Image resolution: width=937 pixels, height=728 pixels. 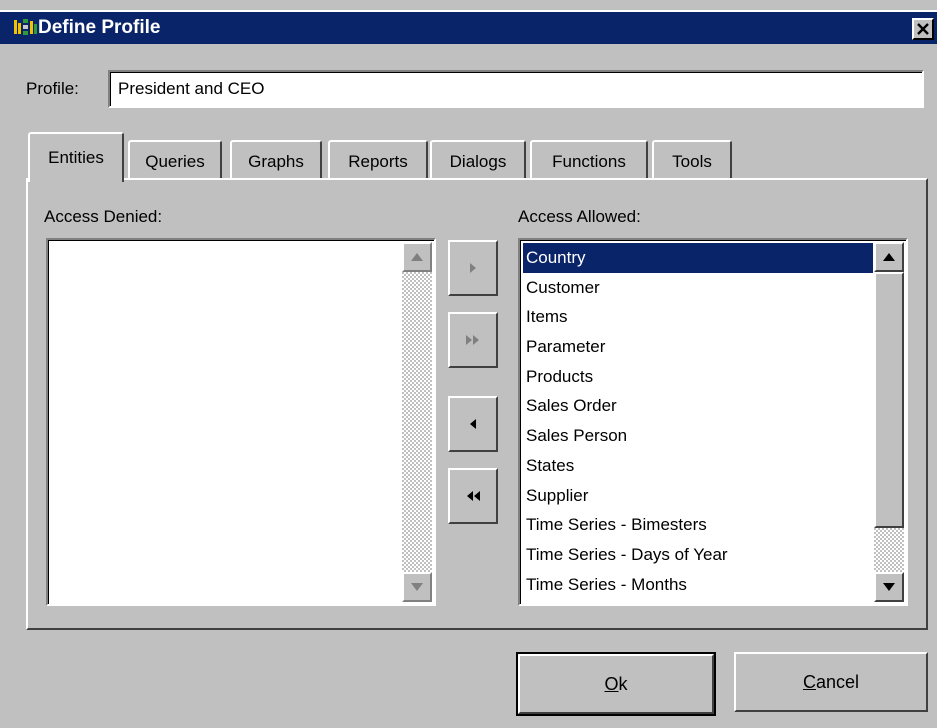 I want to click on double-arrow-right-icon, so click(x=472, y=340).